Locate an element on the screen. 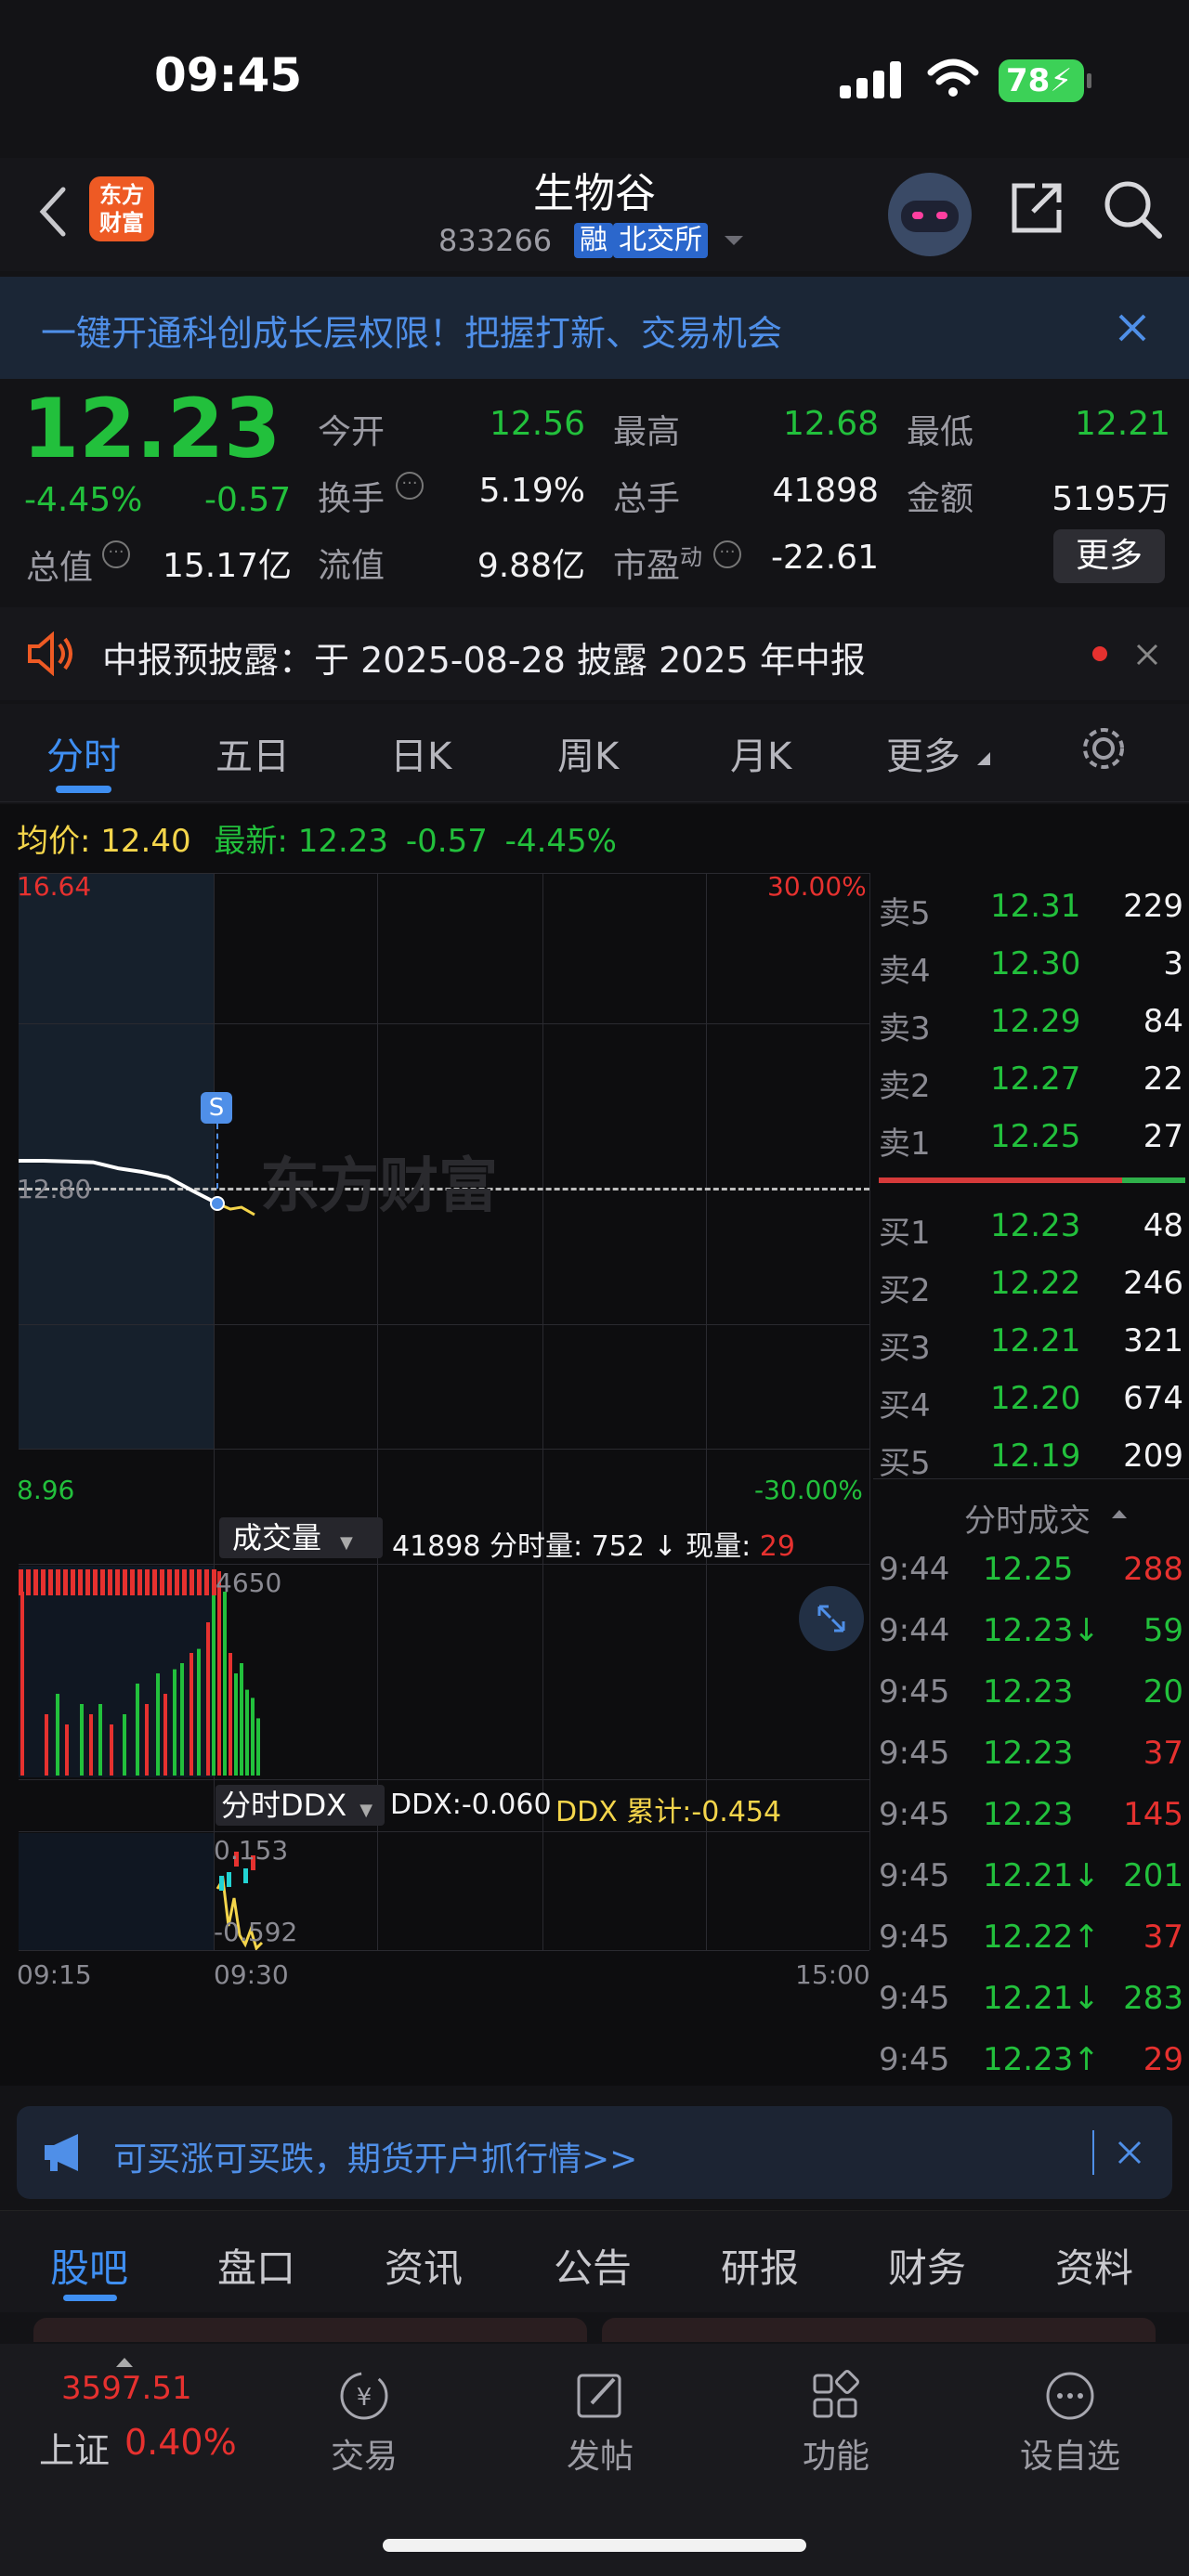  tick-row: 9:44 12.23↓ 59 is located at coordinates (1031, 1630).